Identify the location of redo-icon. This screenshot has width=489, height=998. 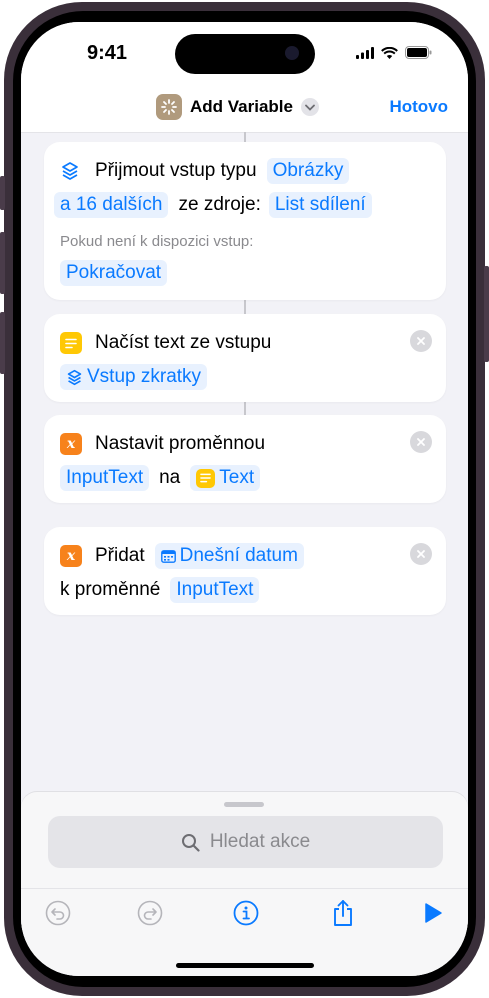
(150, 913).